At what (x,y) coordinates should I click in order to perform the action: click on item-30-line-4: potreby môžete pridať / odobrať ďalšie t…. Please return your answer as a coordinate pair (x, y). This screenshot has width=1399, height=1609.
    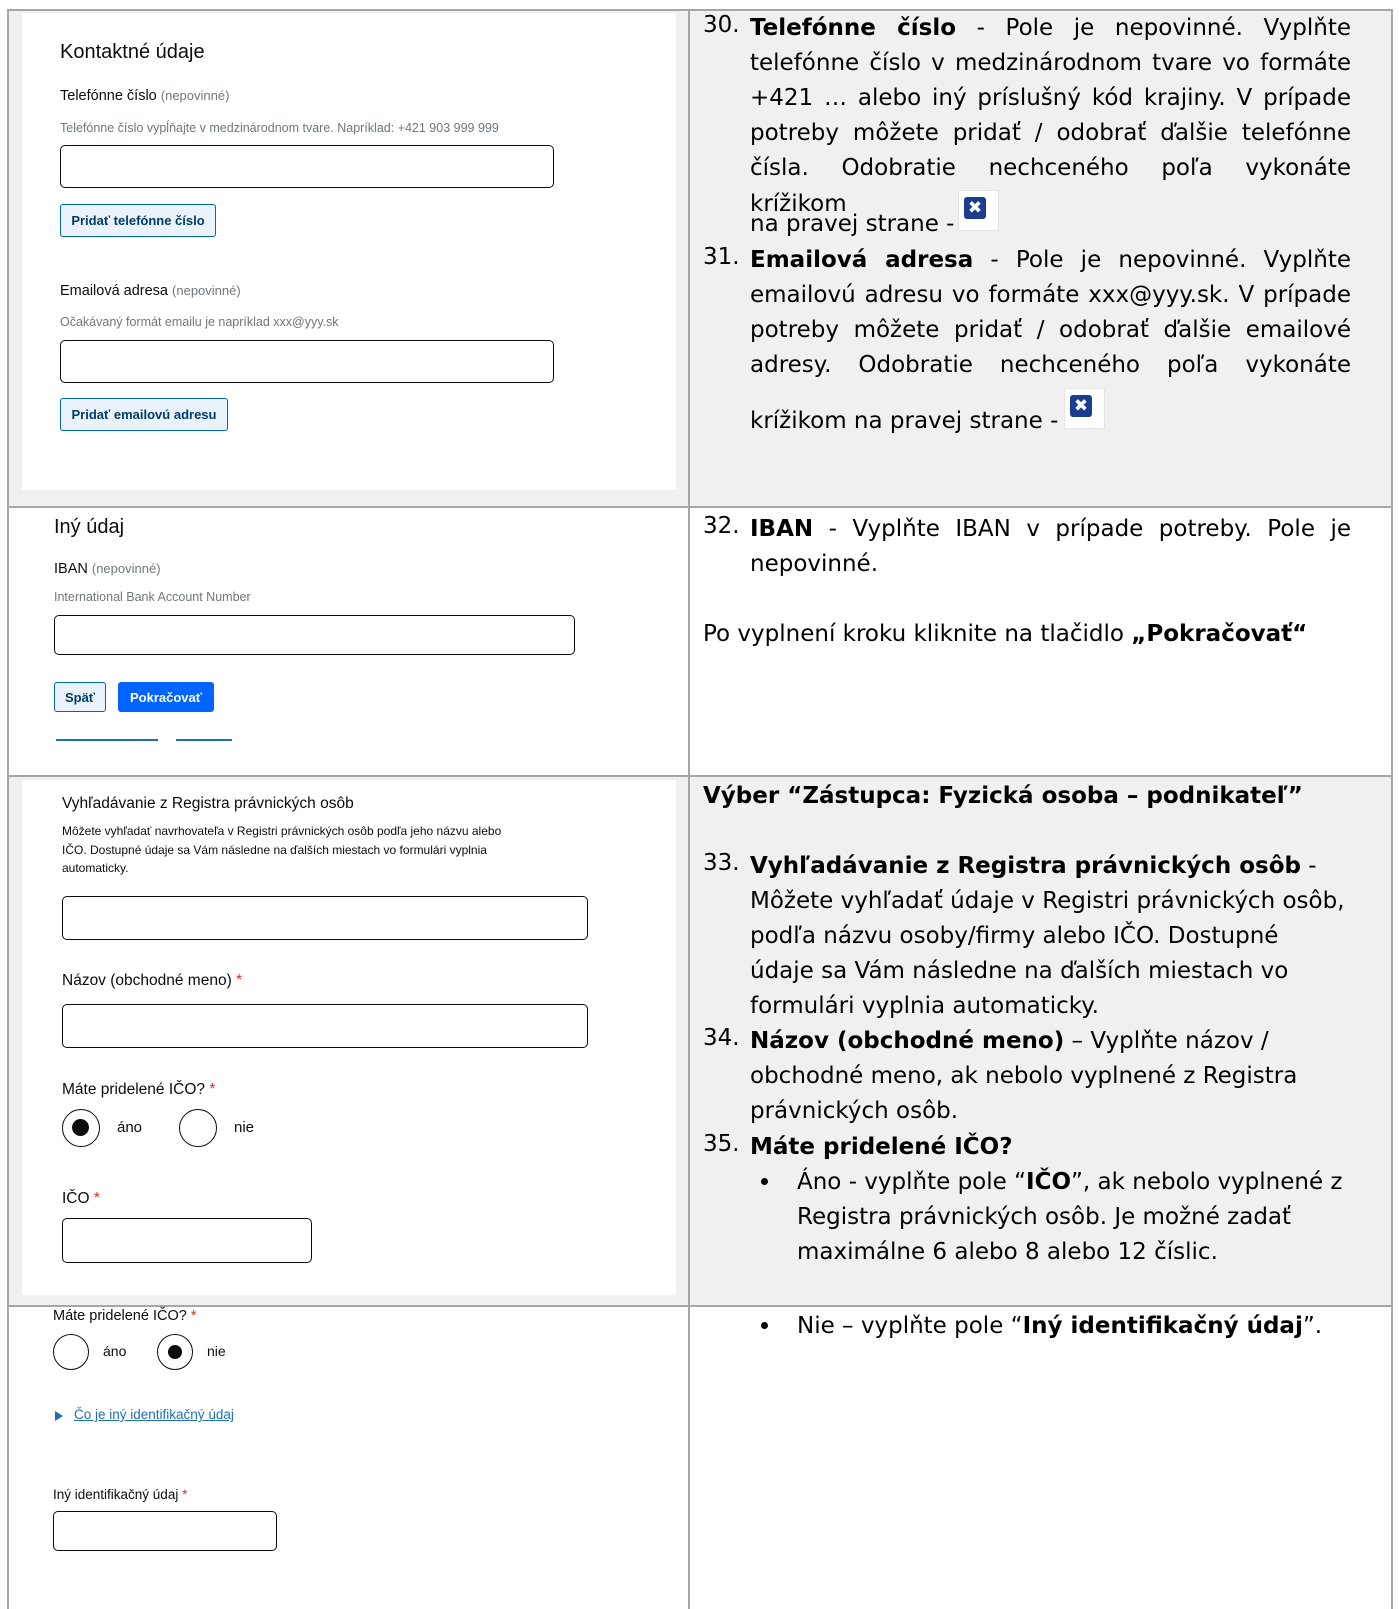
    Looking at the image, I should click on (1050, 133).